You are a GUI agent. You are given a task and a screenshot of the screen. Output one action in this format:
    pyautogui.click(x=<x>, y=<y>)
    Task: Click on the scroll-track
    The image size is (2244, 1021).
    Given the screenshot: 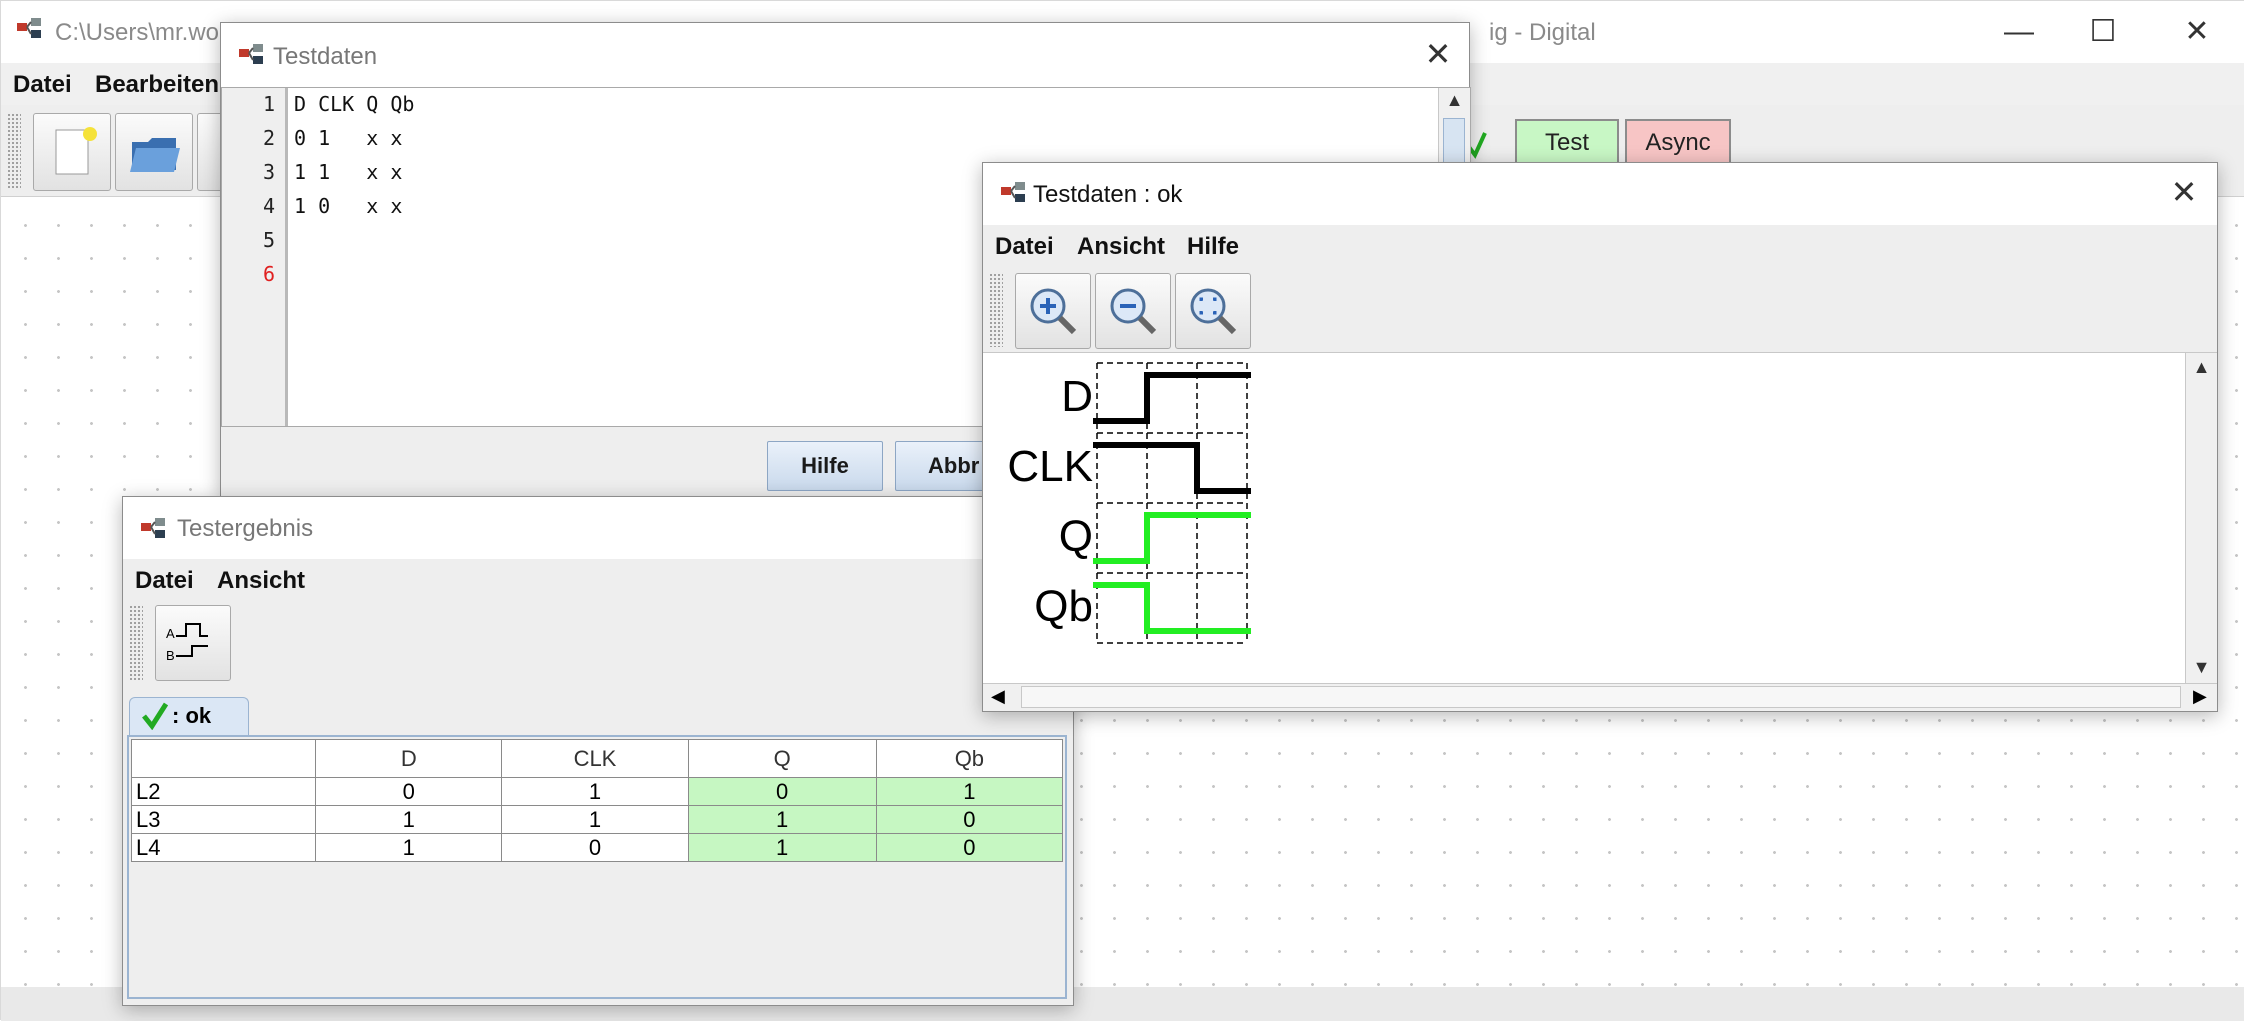 What is the action you would take?
    pyautogui.click(x=1601, y=697)
    